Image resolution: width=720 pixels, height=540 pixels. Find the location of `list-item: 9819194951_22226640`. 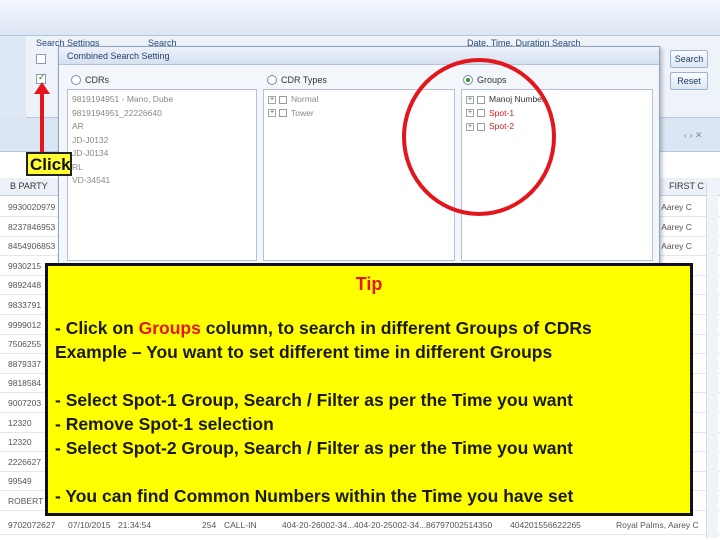

list-item: 9819194951_22226640 is located at coordinates (117, 113).